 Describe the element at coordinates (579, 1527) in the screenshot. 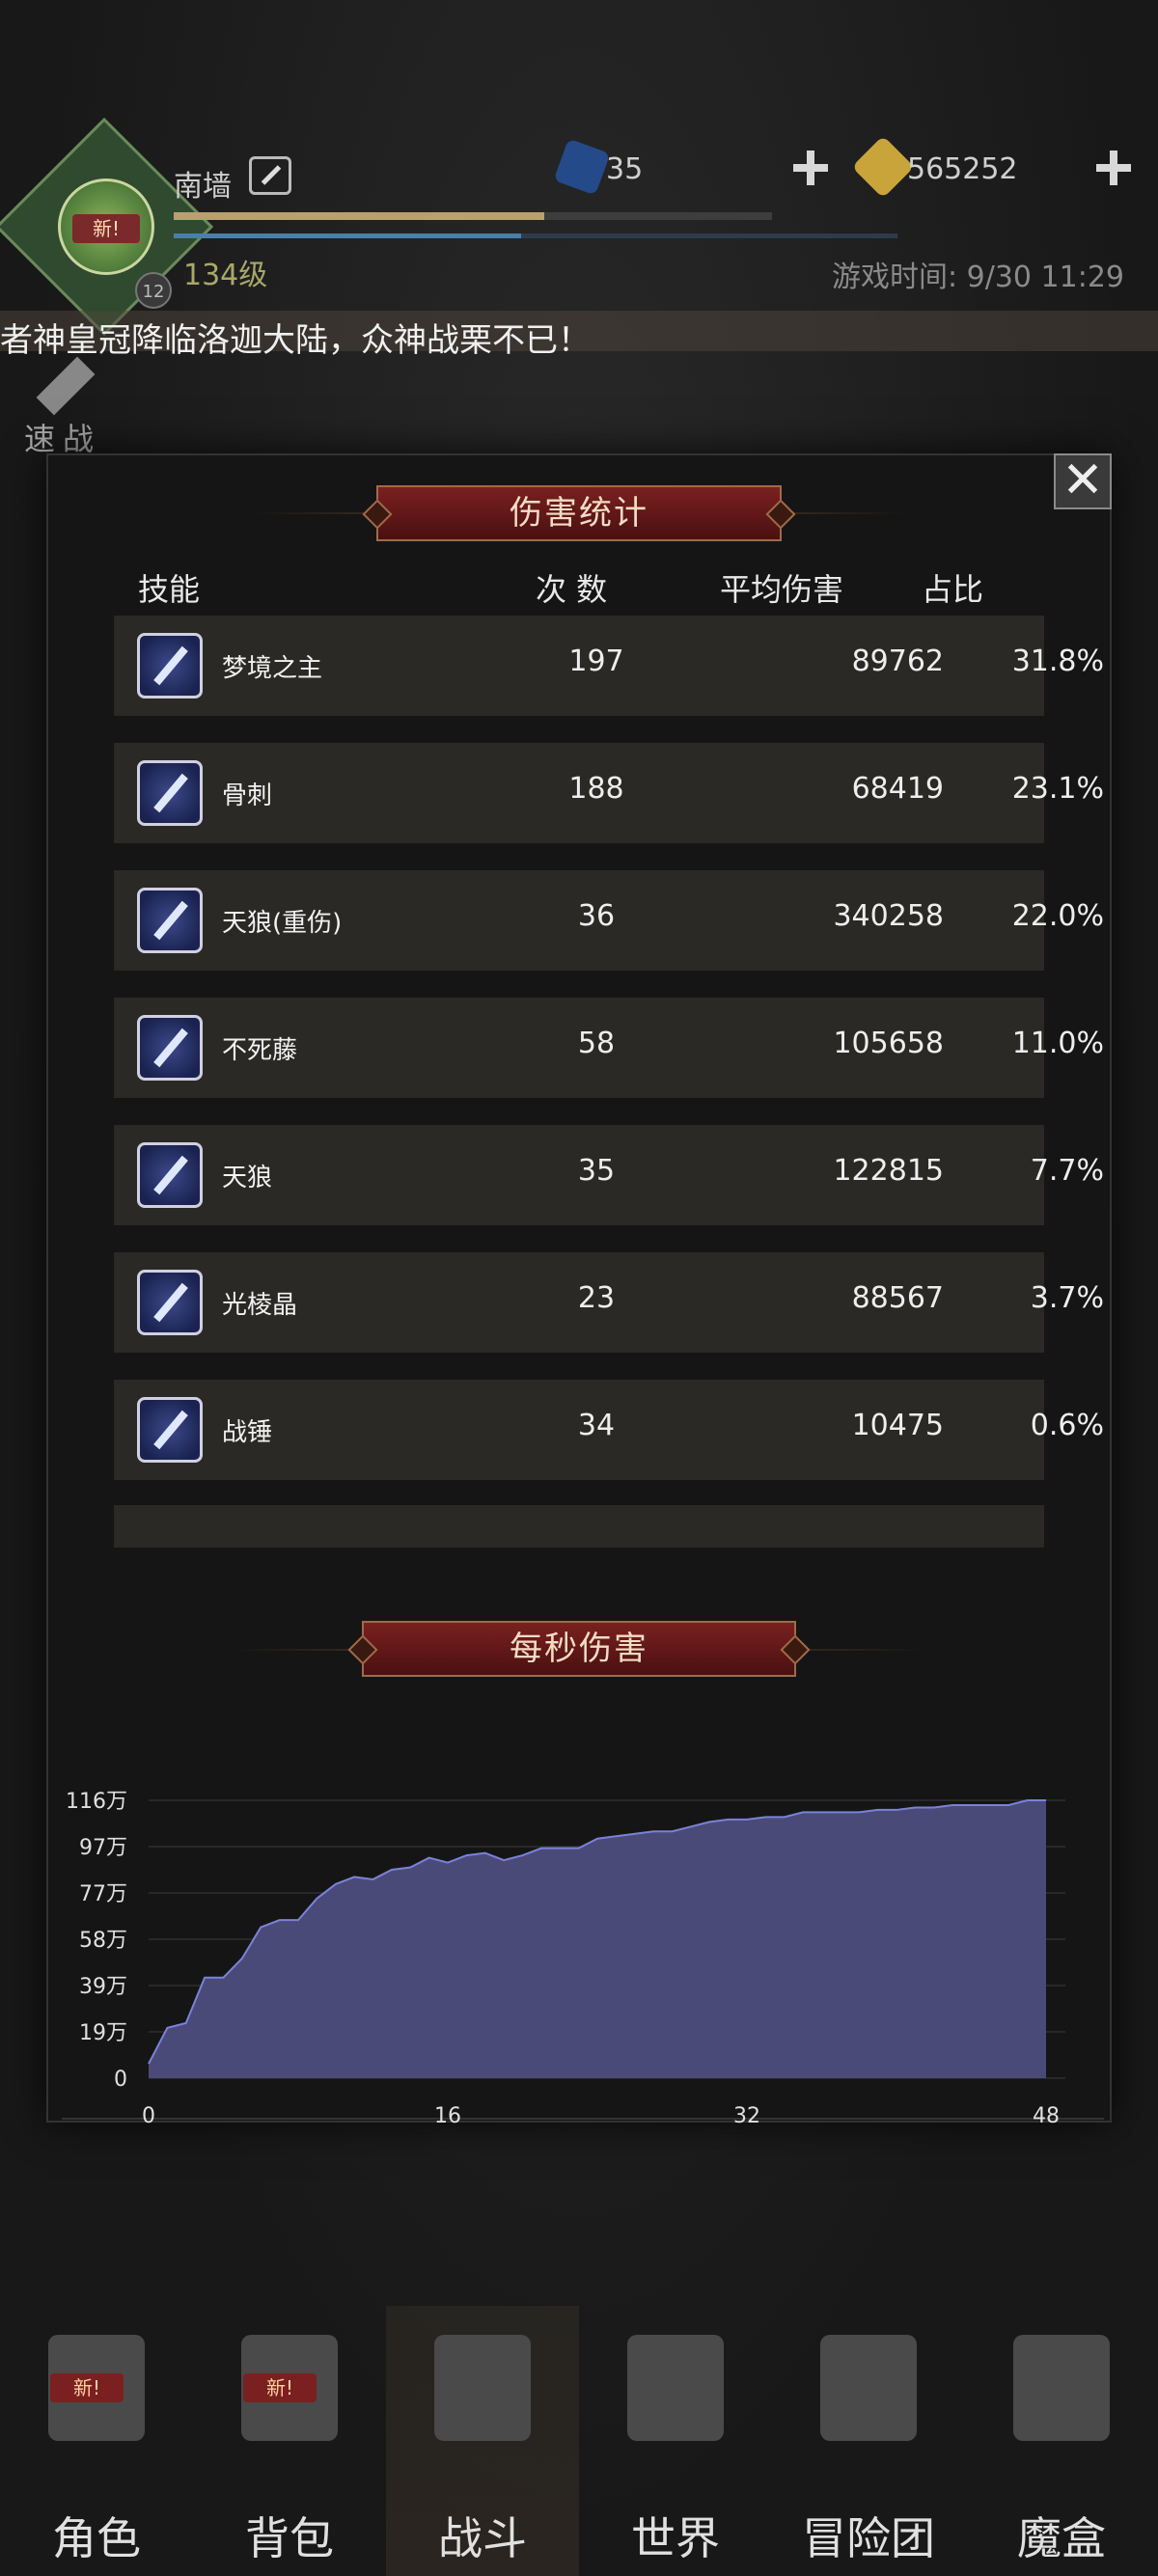

I see `skill-row-partial` at that location.